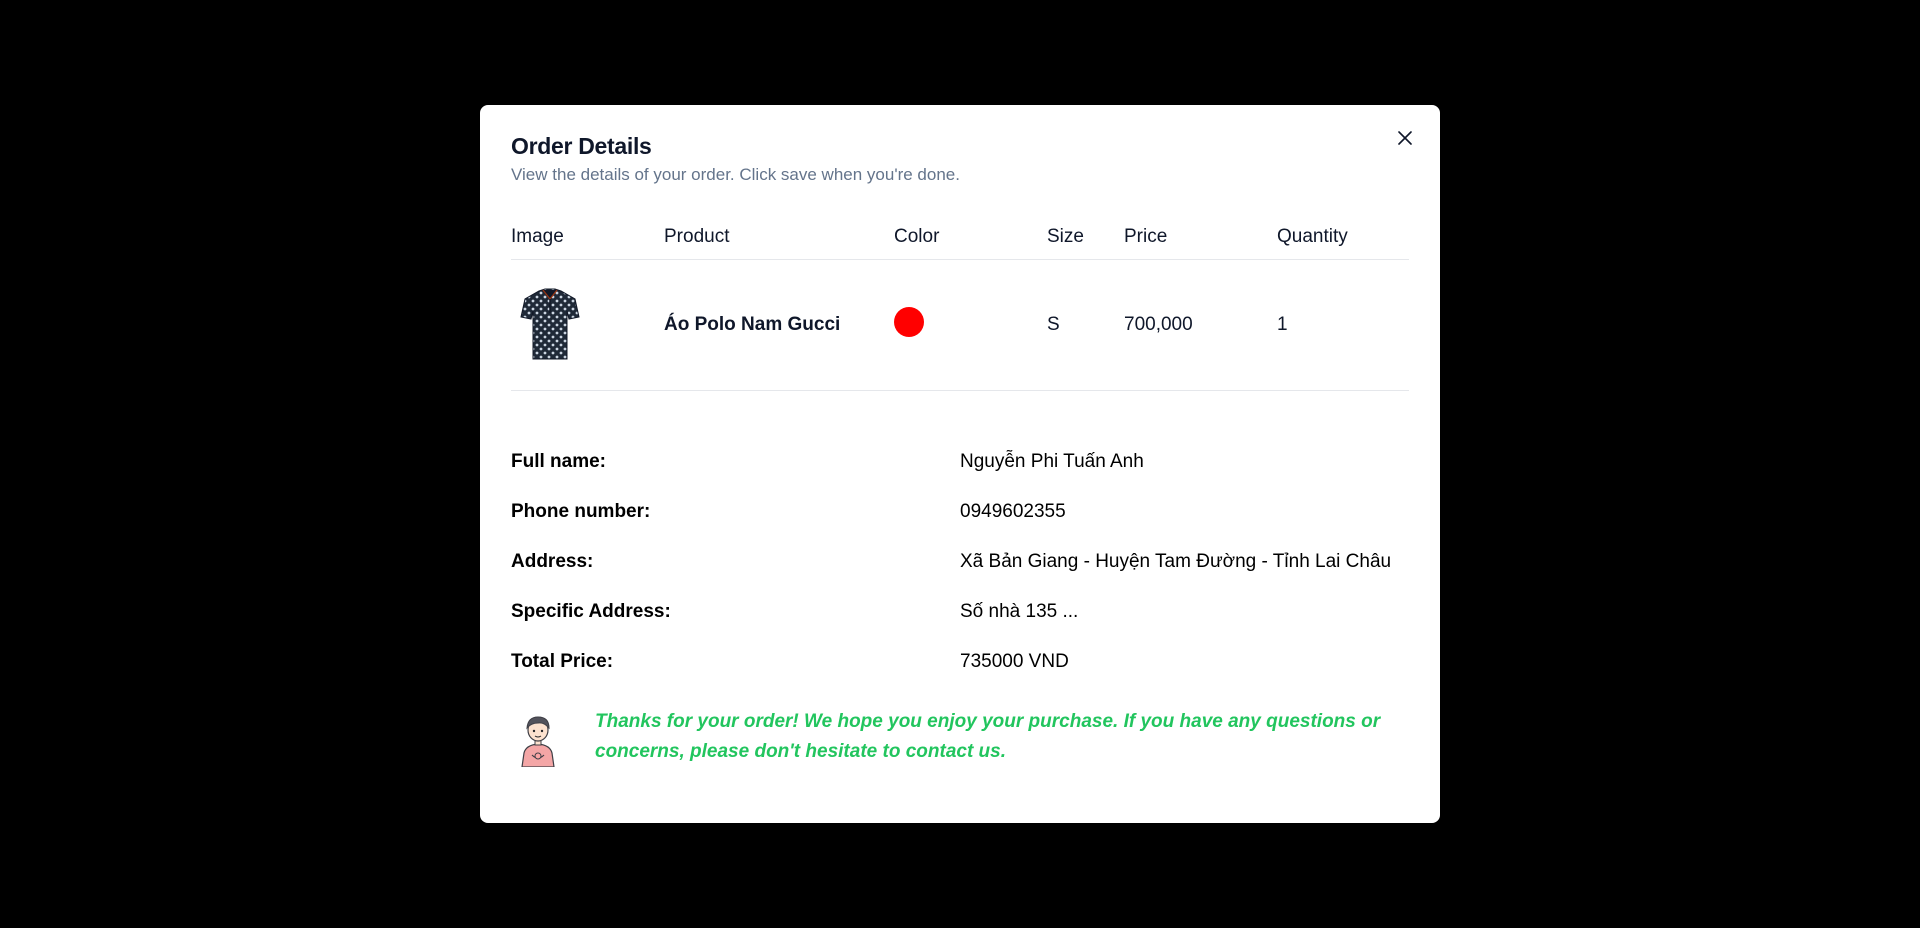 The image size is (1920, 928). Describe the element at coordinates (1200, 237) in the screenshot. I see `column-header-price: Price` at that location.